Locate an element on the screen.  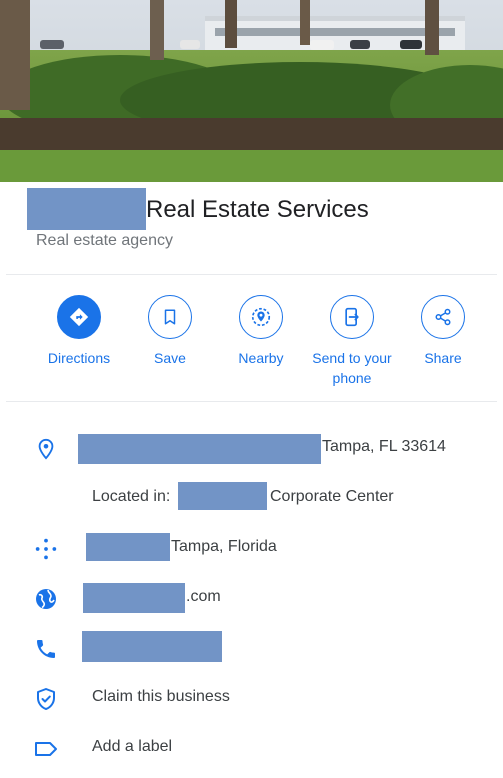
save-button: Save is located at coordinates (170, 331).